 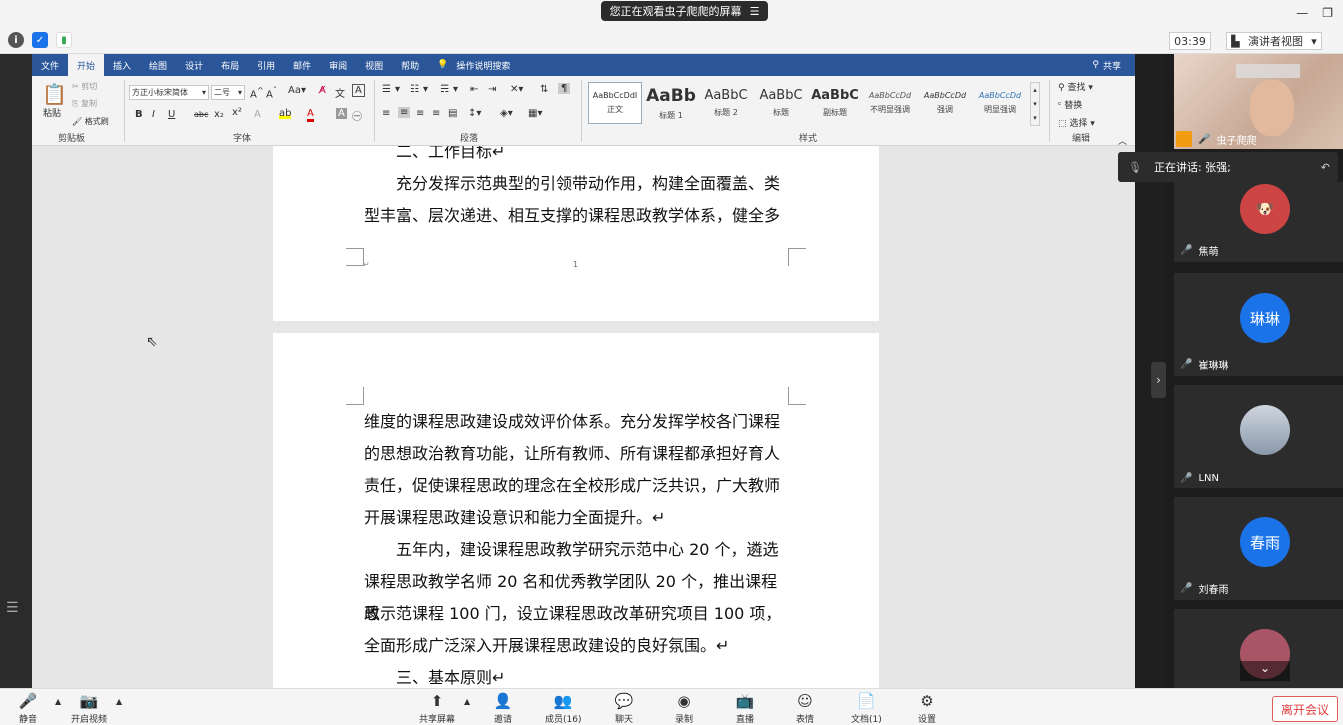 I want to click on share-options-icon: ▲, so click(x=467, y=701).